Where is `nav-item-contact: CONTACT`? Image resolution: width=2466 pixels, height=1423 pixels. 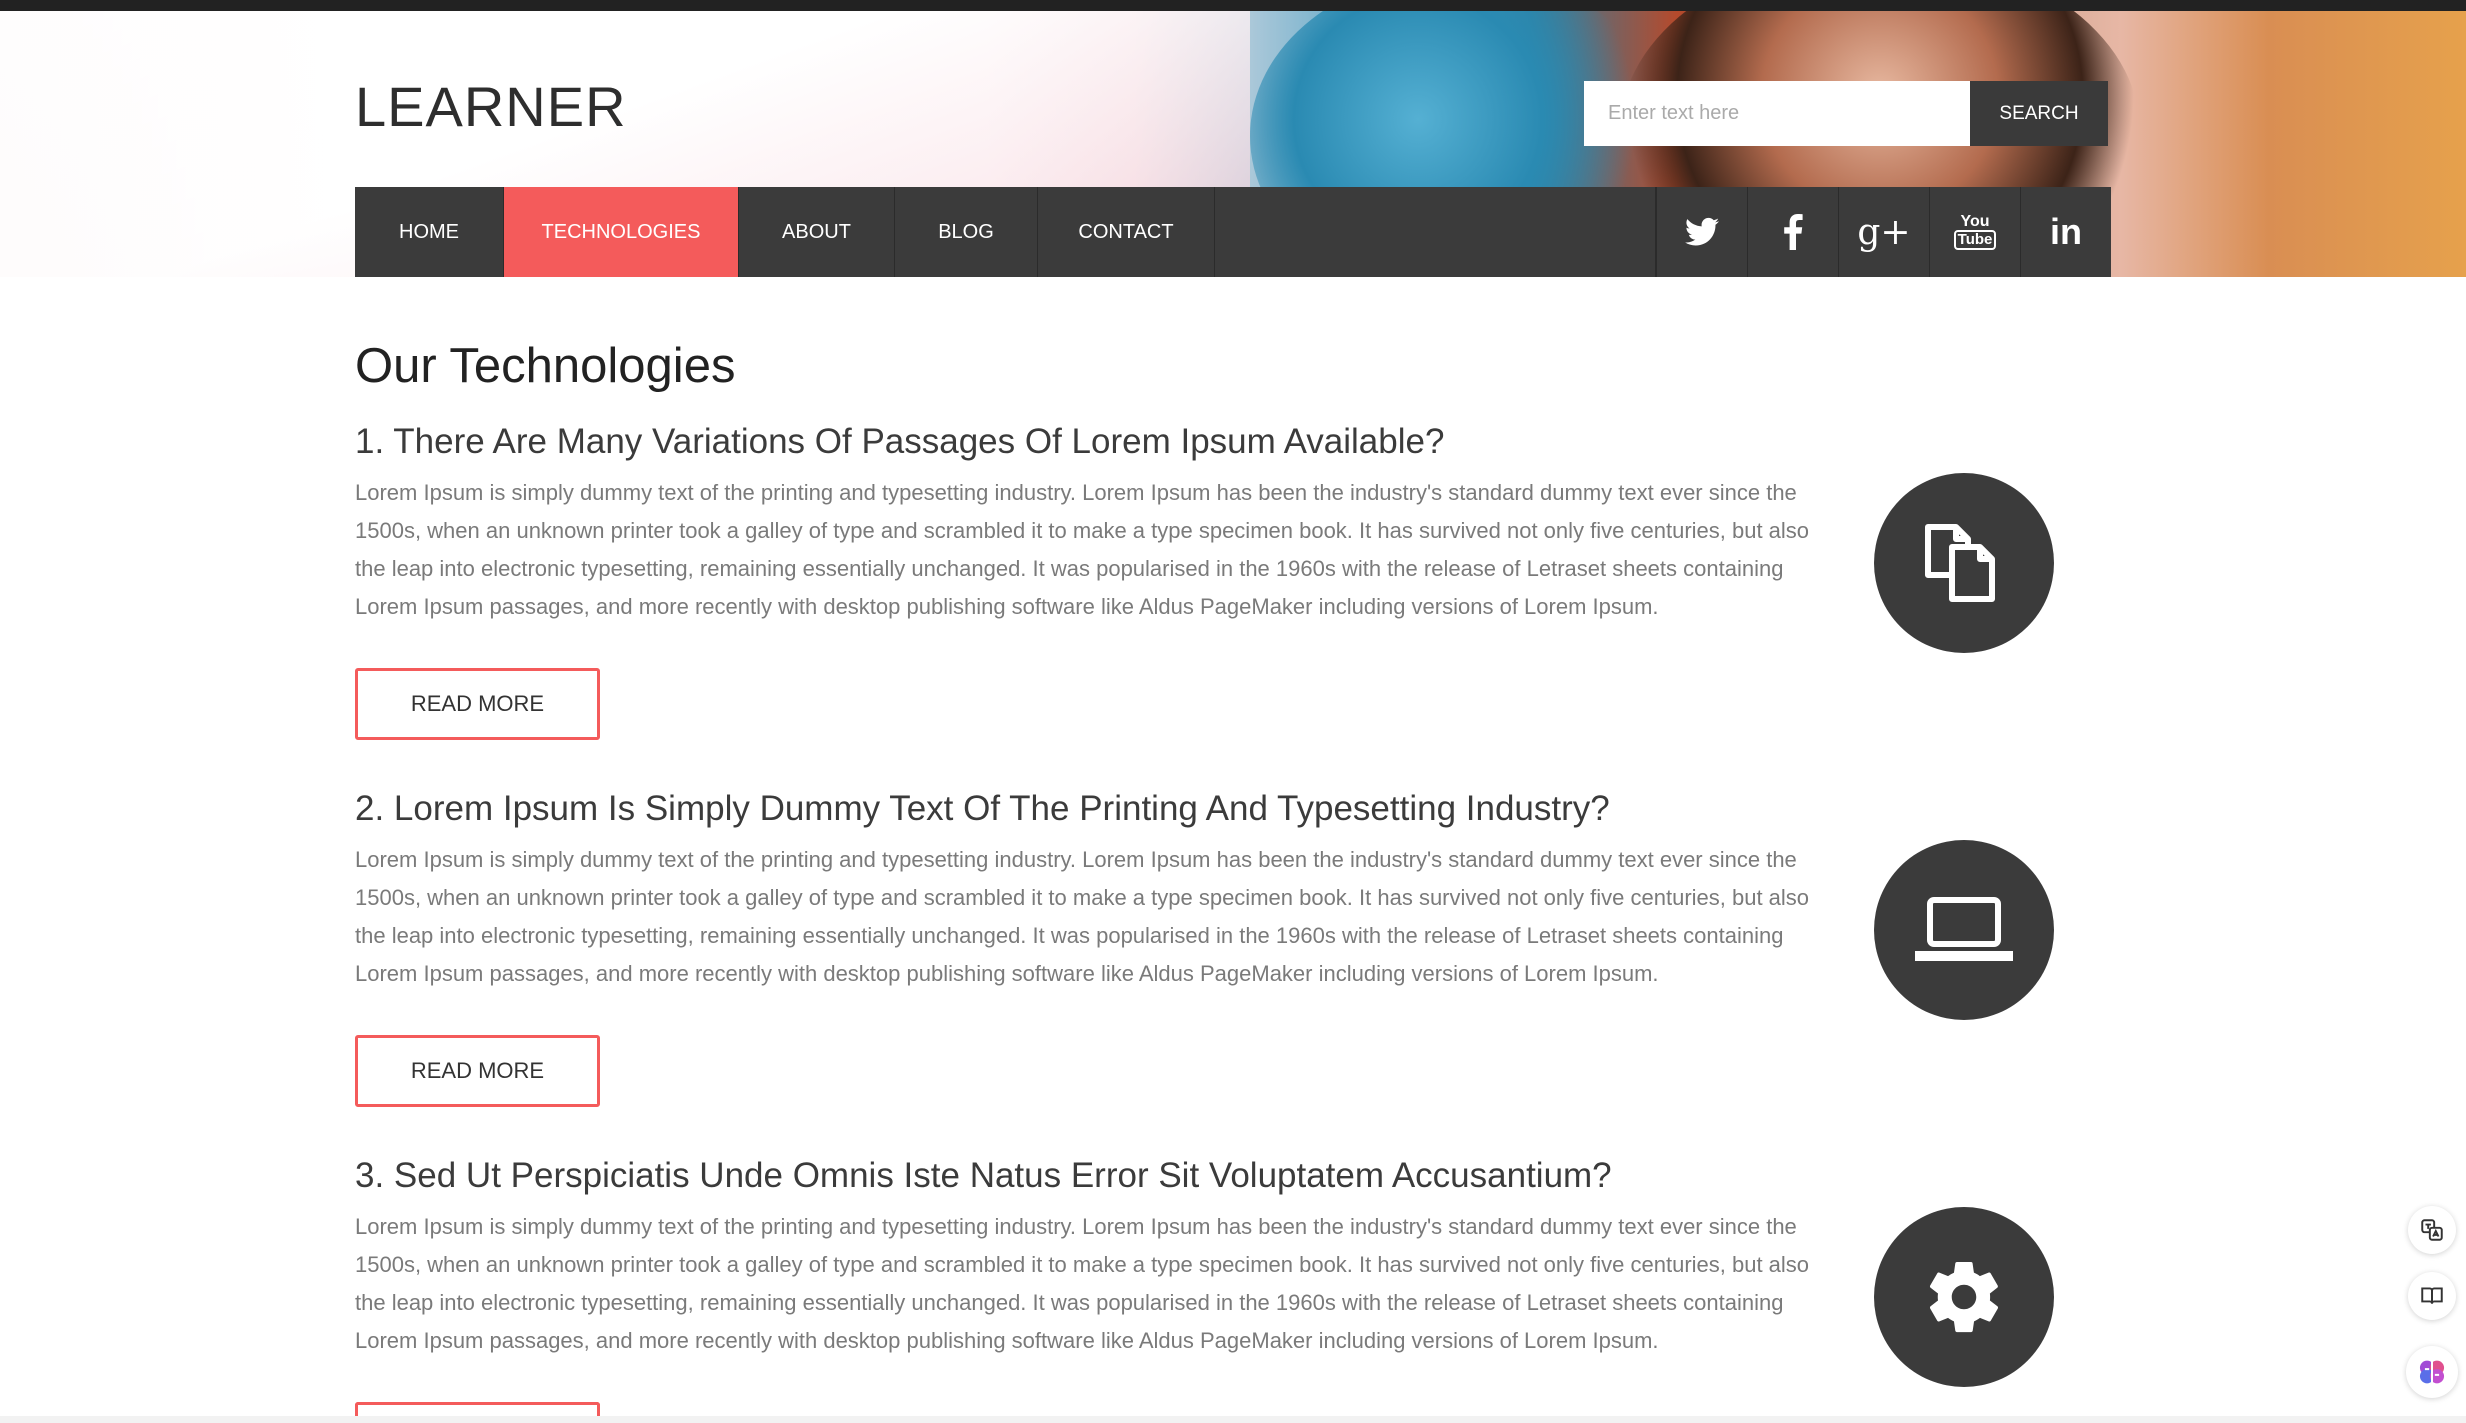
nav-item-contact: CONTACT is located at coordinates (1126, 232).